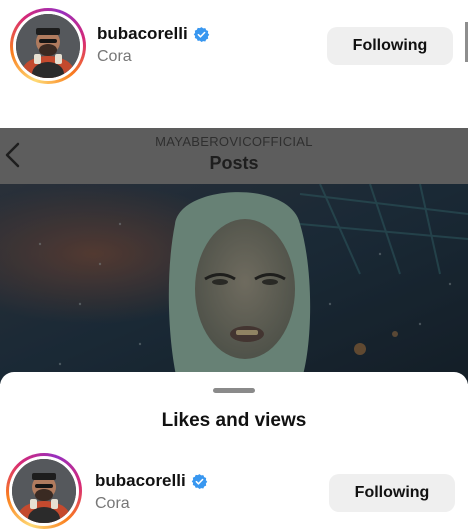 The width and height of the screenshot is (468, 529). I want to click on row-avatar, so click(44, 491).